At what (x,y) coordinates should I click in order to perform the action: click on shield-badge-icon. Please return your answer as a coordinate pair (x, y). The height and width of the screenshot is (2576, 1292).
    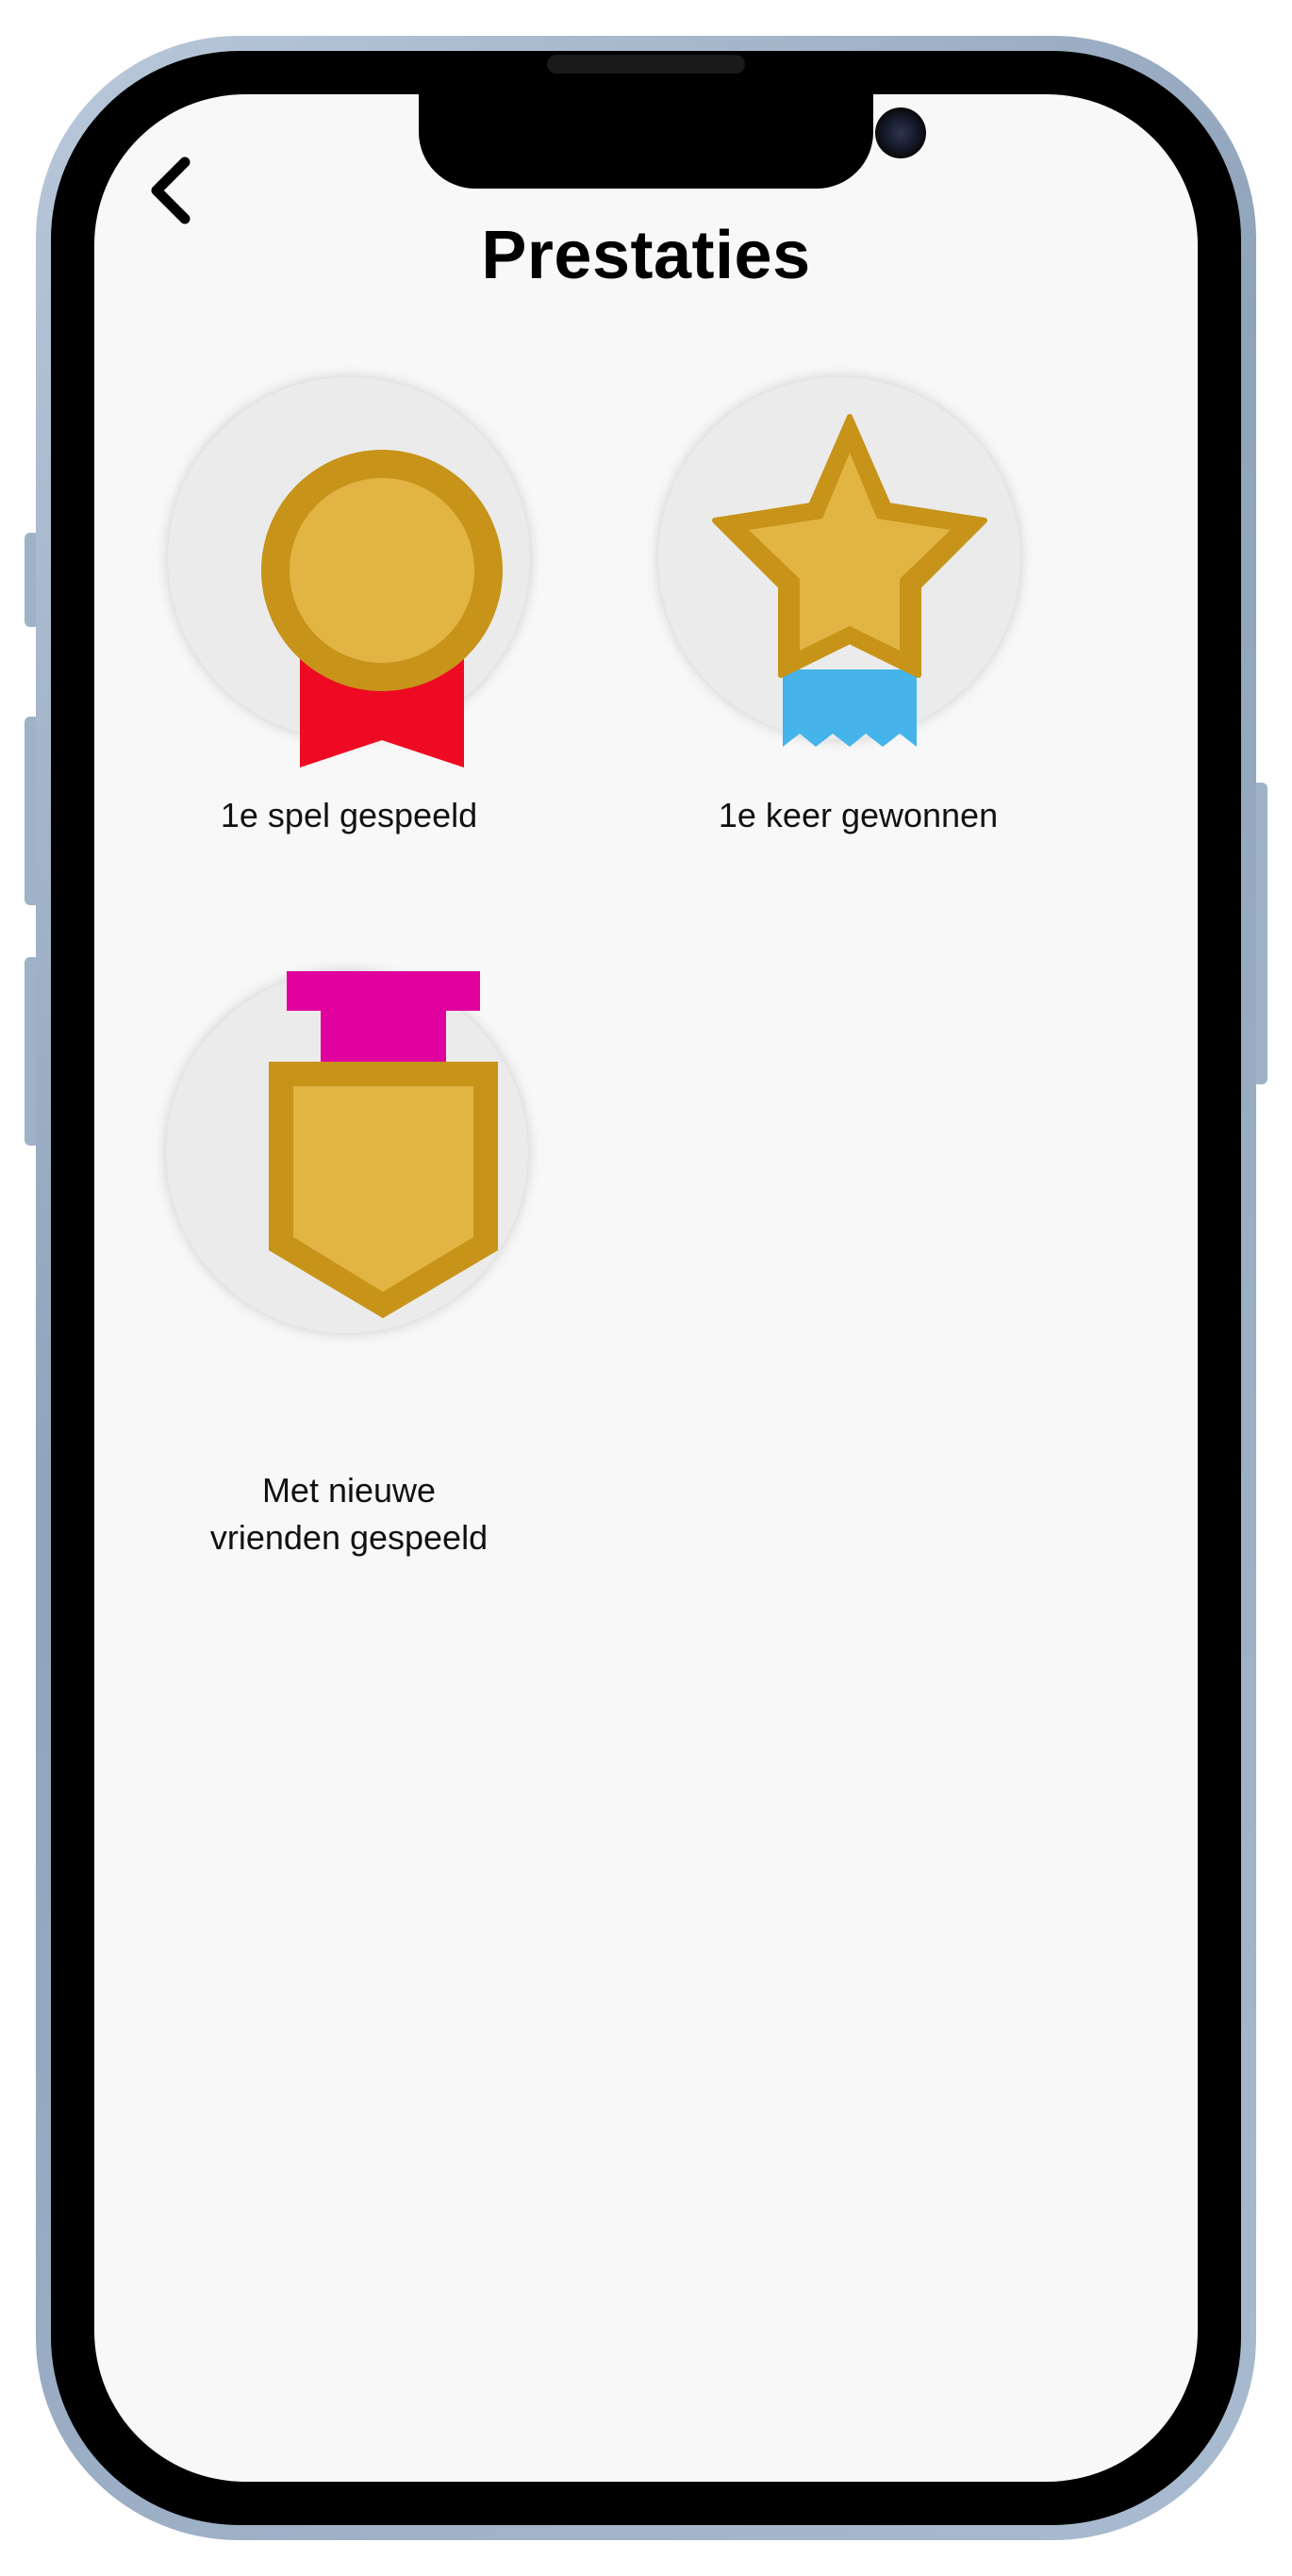
    Looking at the image, I should click on (384, 1144).